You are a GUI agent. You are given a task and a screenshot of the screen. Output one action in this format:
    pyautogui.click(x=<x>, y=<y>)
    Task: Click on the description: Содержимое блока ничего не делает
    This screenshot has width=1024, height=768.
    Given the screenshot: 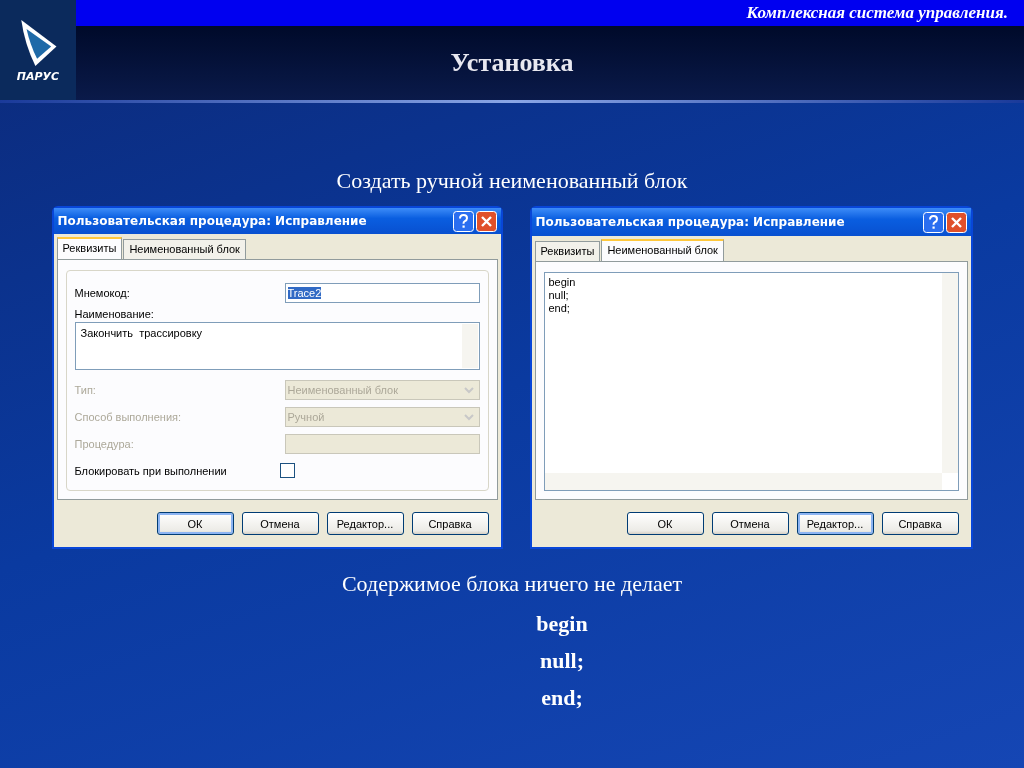 What is the action you would take?
    pyautogui.click(x=512, y=584)
    